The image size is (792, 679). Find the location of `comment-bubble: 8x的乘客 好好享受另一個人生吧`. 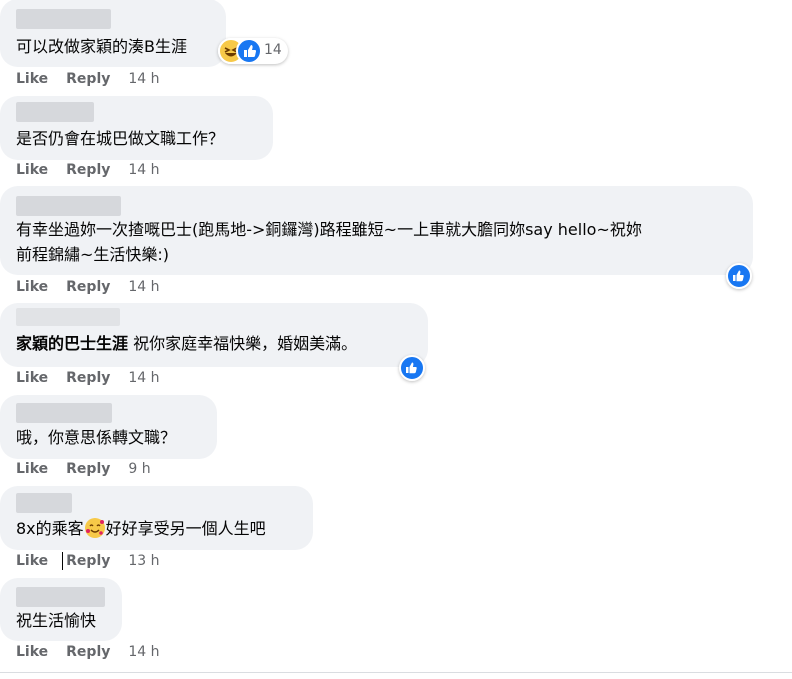

comment-bubble: 8x的乘客 好好享受另一個人生吧 is located at coordinates (156, 518).